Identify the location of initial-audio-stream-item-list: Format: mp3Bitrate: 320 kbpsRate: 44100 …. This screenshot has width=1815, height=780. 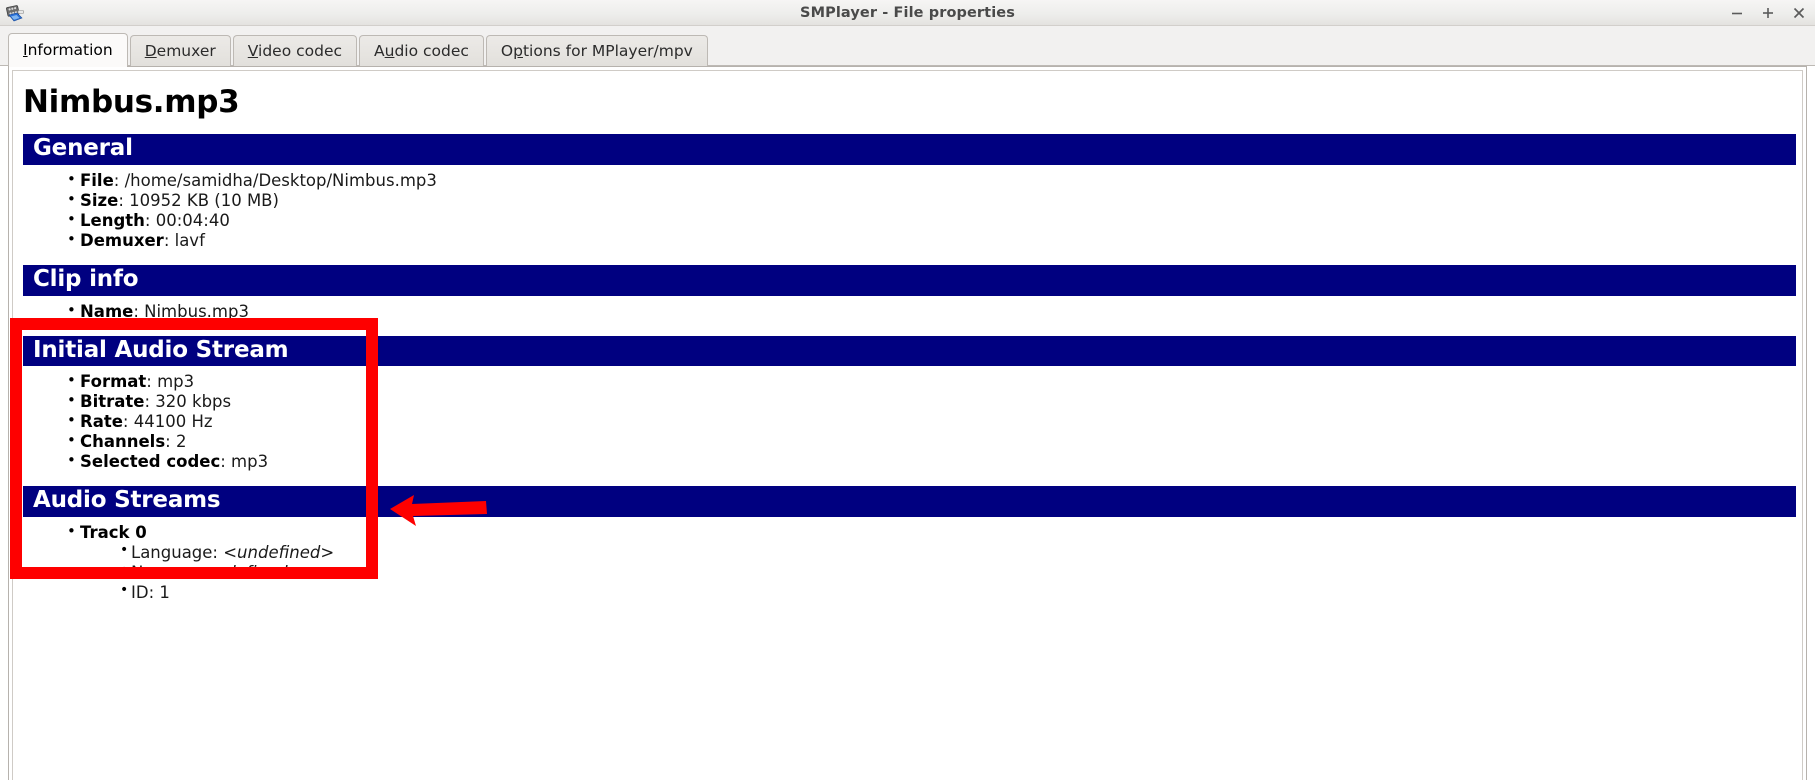
(907, 421).